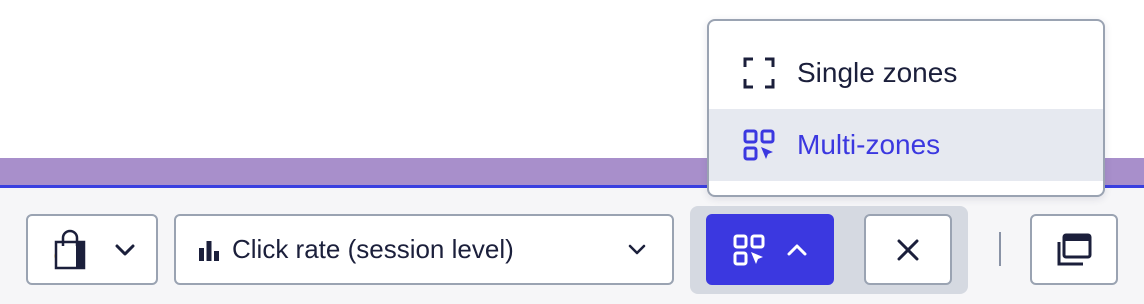  Describe the element at coordinates (770, 249) in the screenshot. I see `zone-mode-button` at that location.